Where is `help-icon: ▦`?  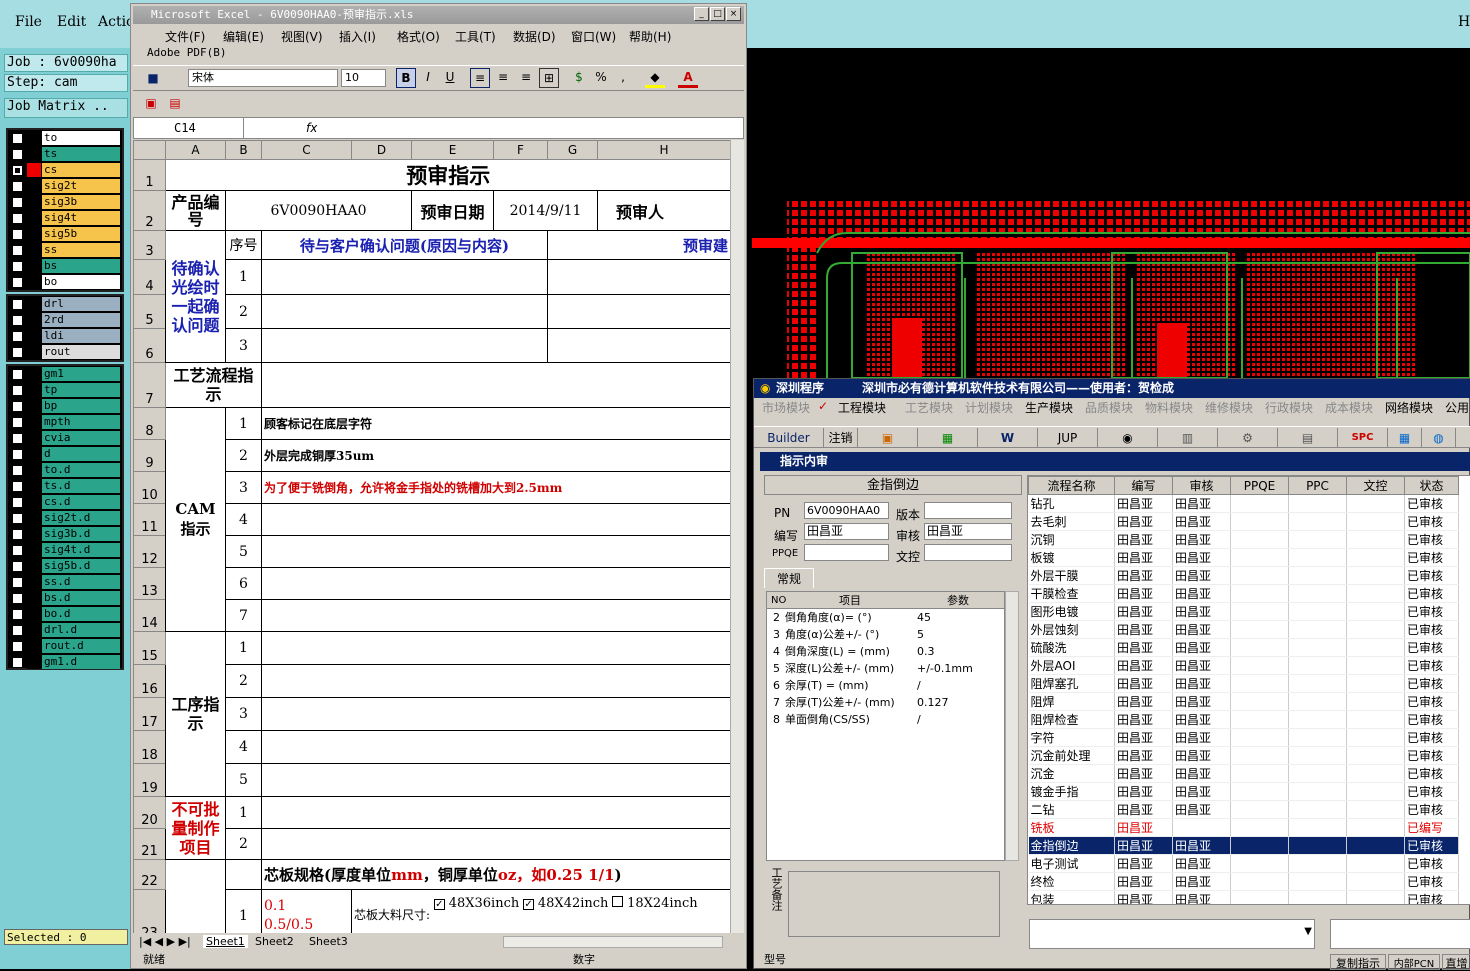 help-icon: ▦ is located at coordinates (1405, 438).